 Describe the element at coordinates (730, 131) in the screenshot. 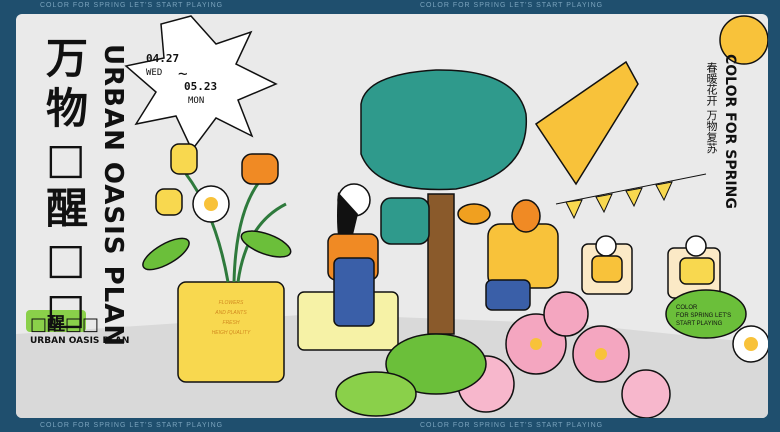

I see `right-vertical-english: COLOR FOR SPRING` at that location.